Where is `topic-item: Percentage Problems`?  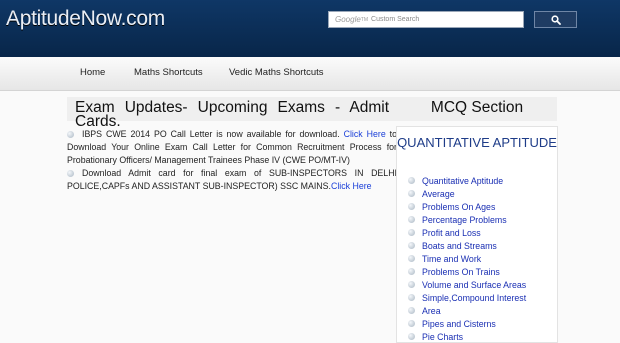
topic-item: Percentage Problems is located at coordinates (467, 219).